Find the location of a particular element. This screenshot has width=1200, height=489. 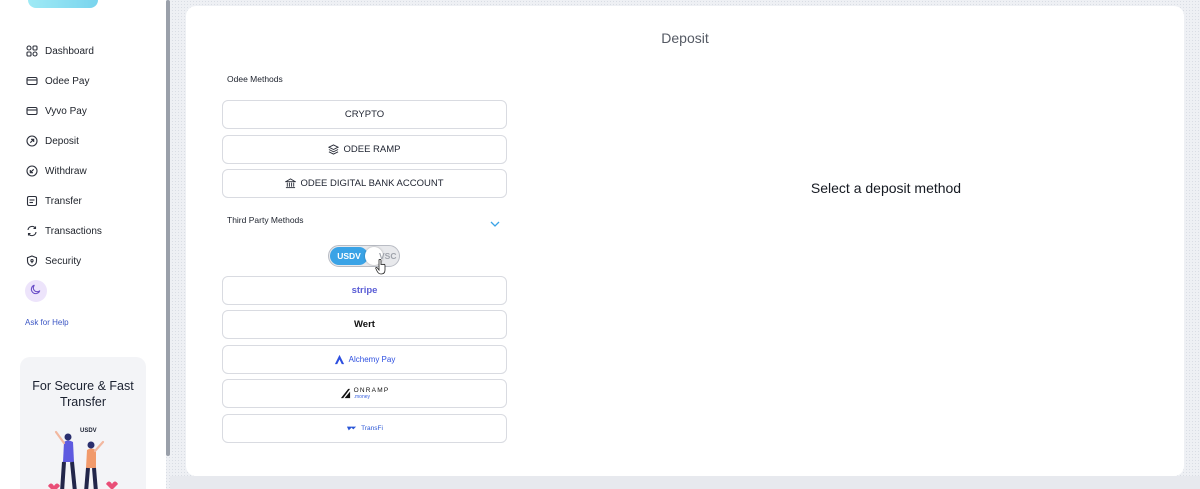

promo-line-1: For Secure & Fast is located at coordinates (83, 386).